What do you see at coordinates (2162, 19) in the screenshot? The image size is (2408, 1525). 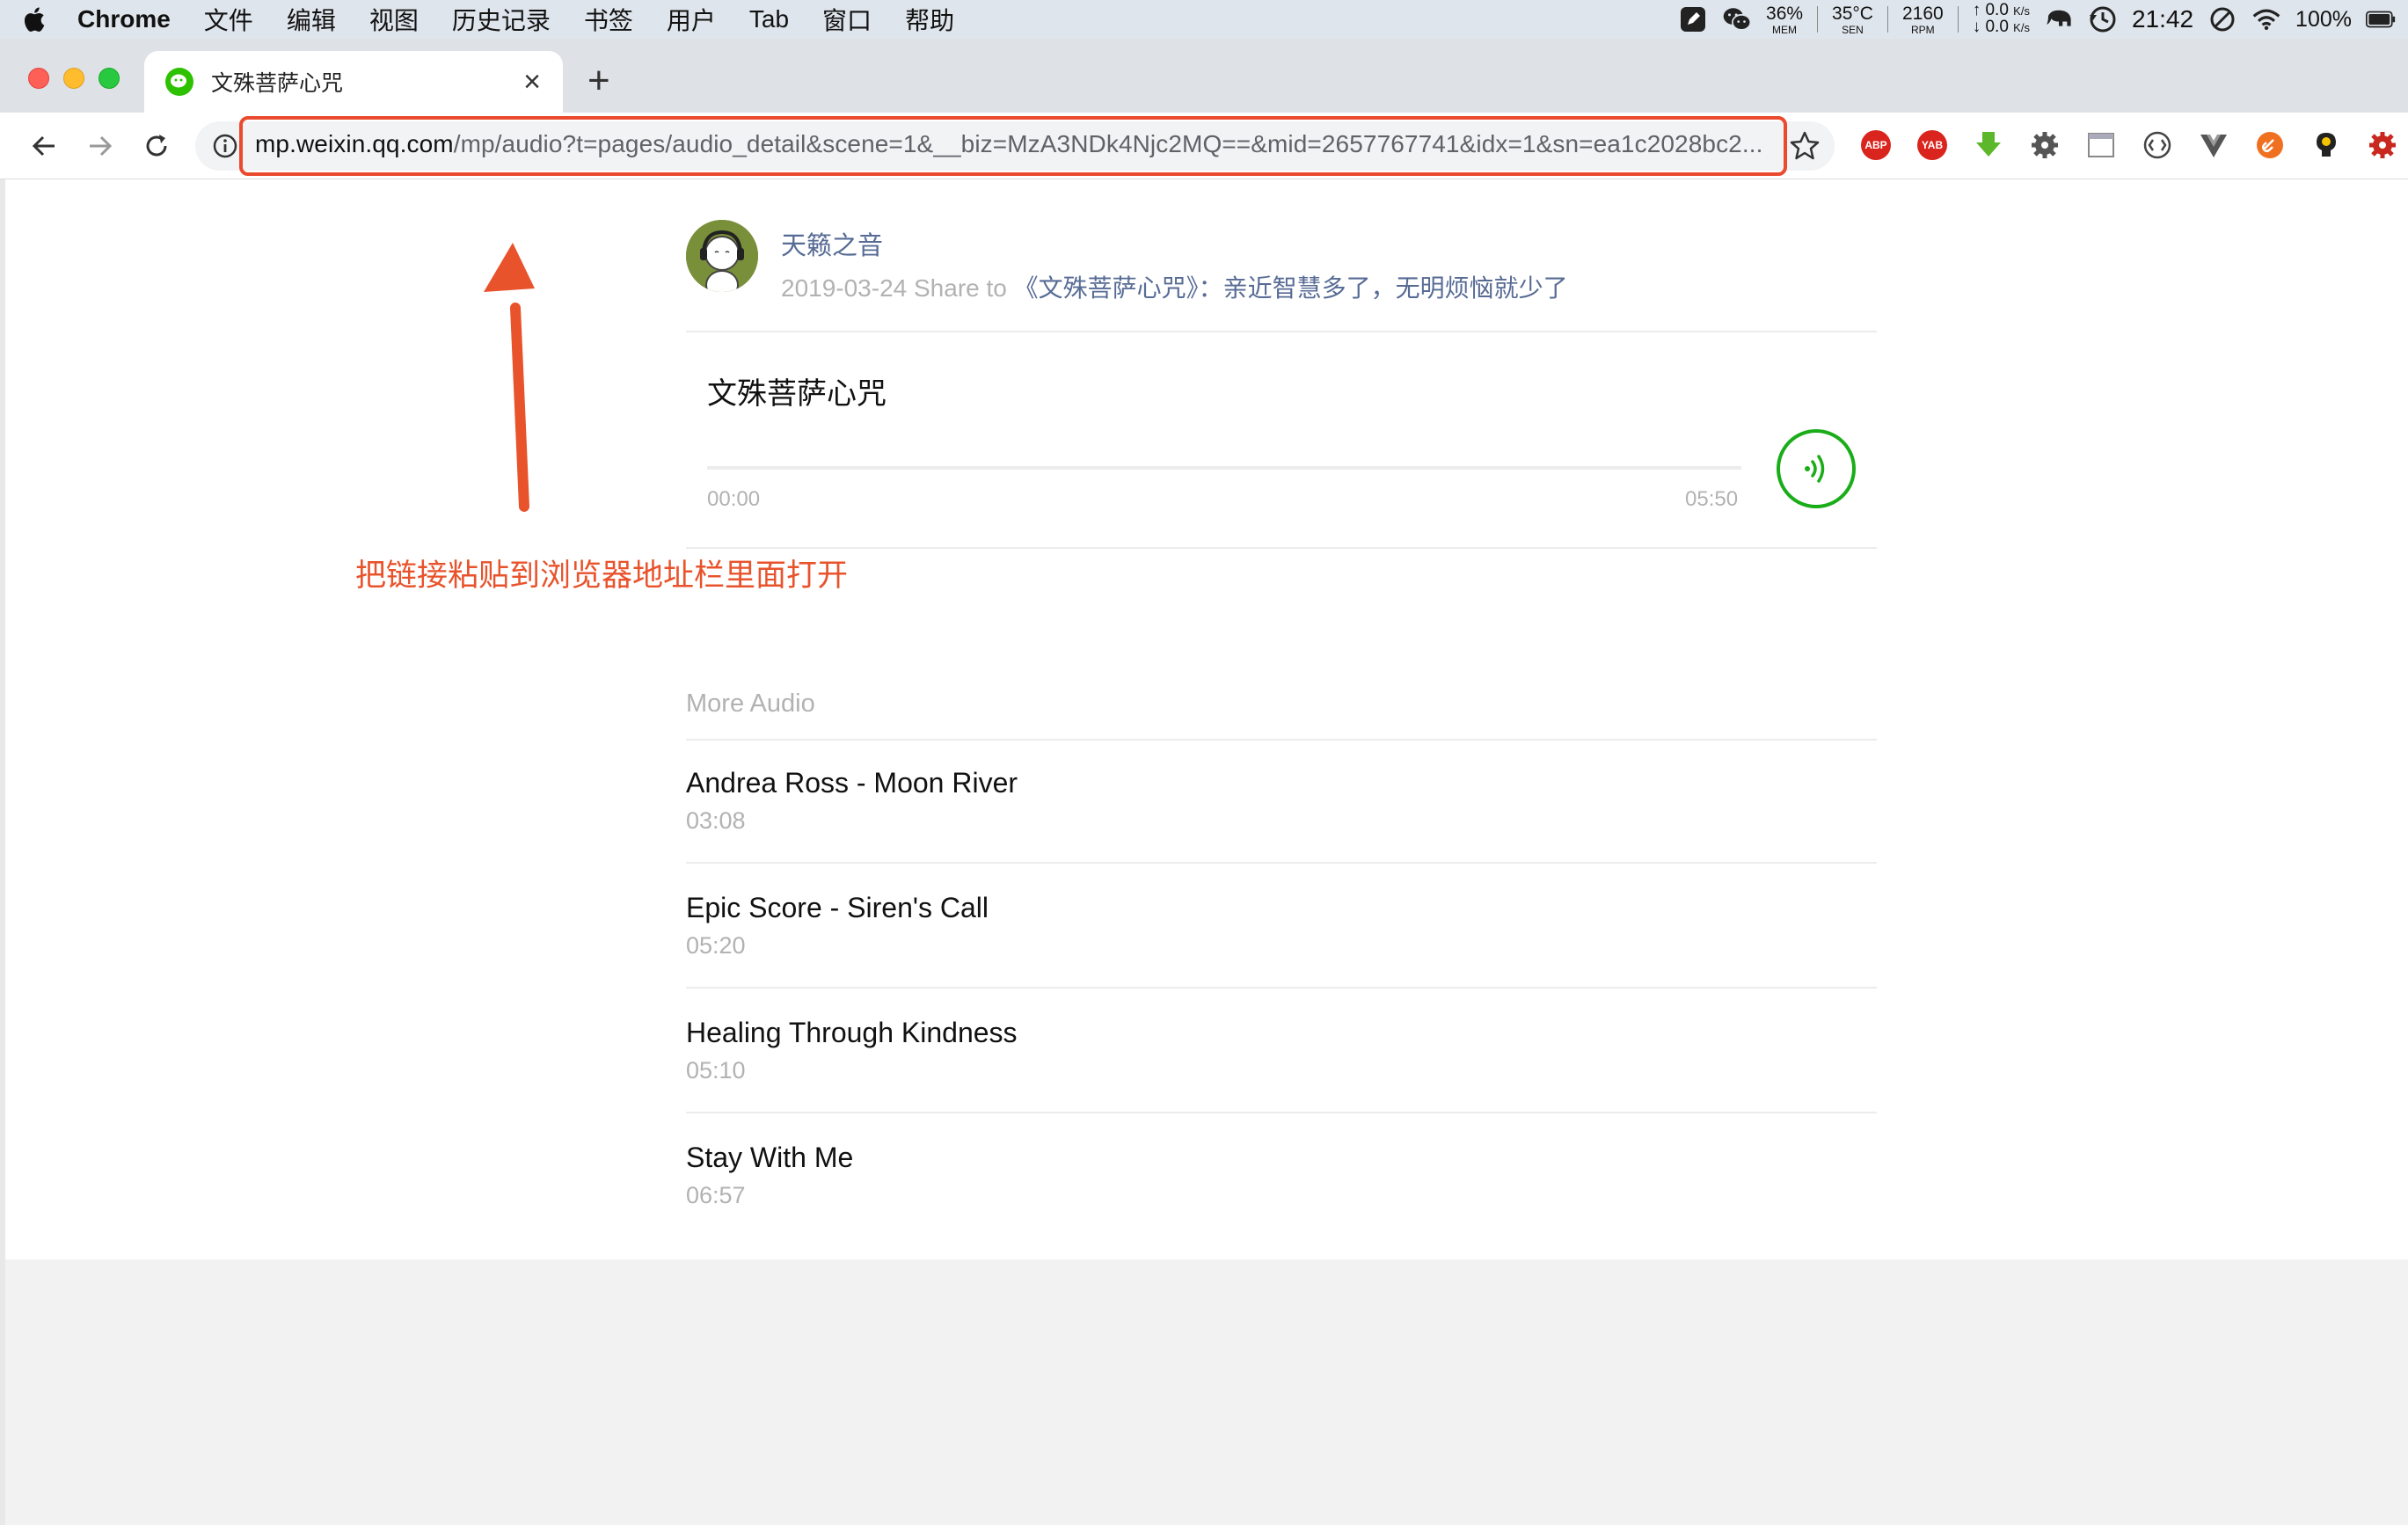 I see `menubar-clock: 21:42` at bounding box center [2162, 19].